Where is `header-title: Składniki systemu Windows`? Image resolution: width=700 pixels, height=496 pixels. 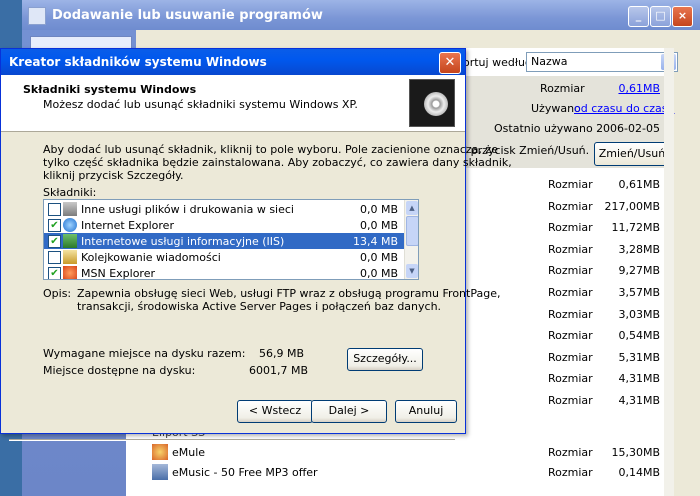
header-title: Składniki systemu Windows is located at coordinates (110, 89).